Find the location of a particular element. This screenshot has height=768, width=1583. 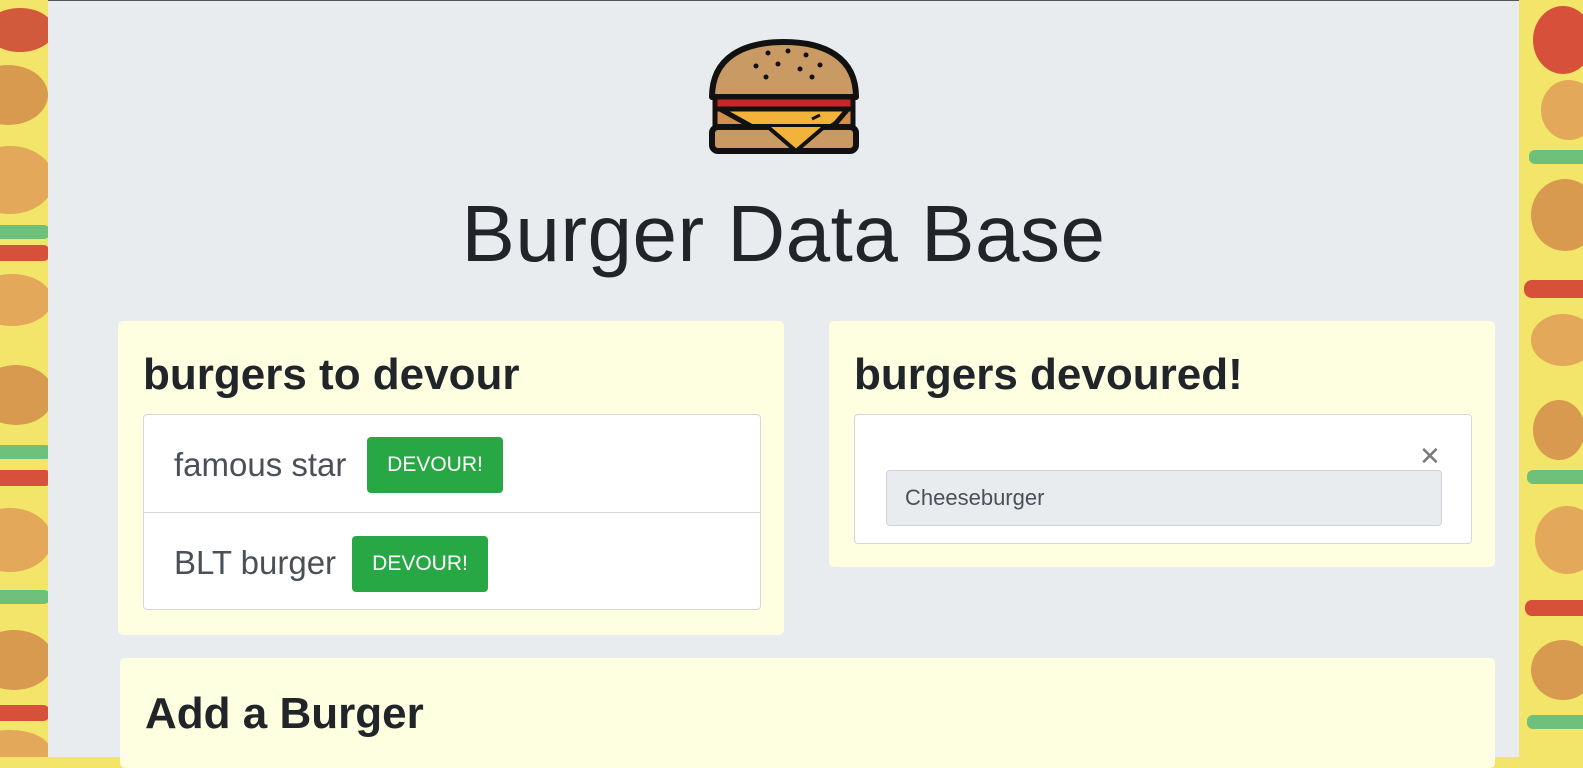

list-item: famous star DEVOUR! is located at coordinates (452, 463).